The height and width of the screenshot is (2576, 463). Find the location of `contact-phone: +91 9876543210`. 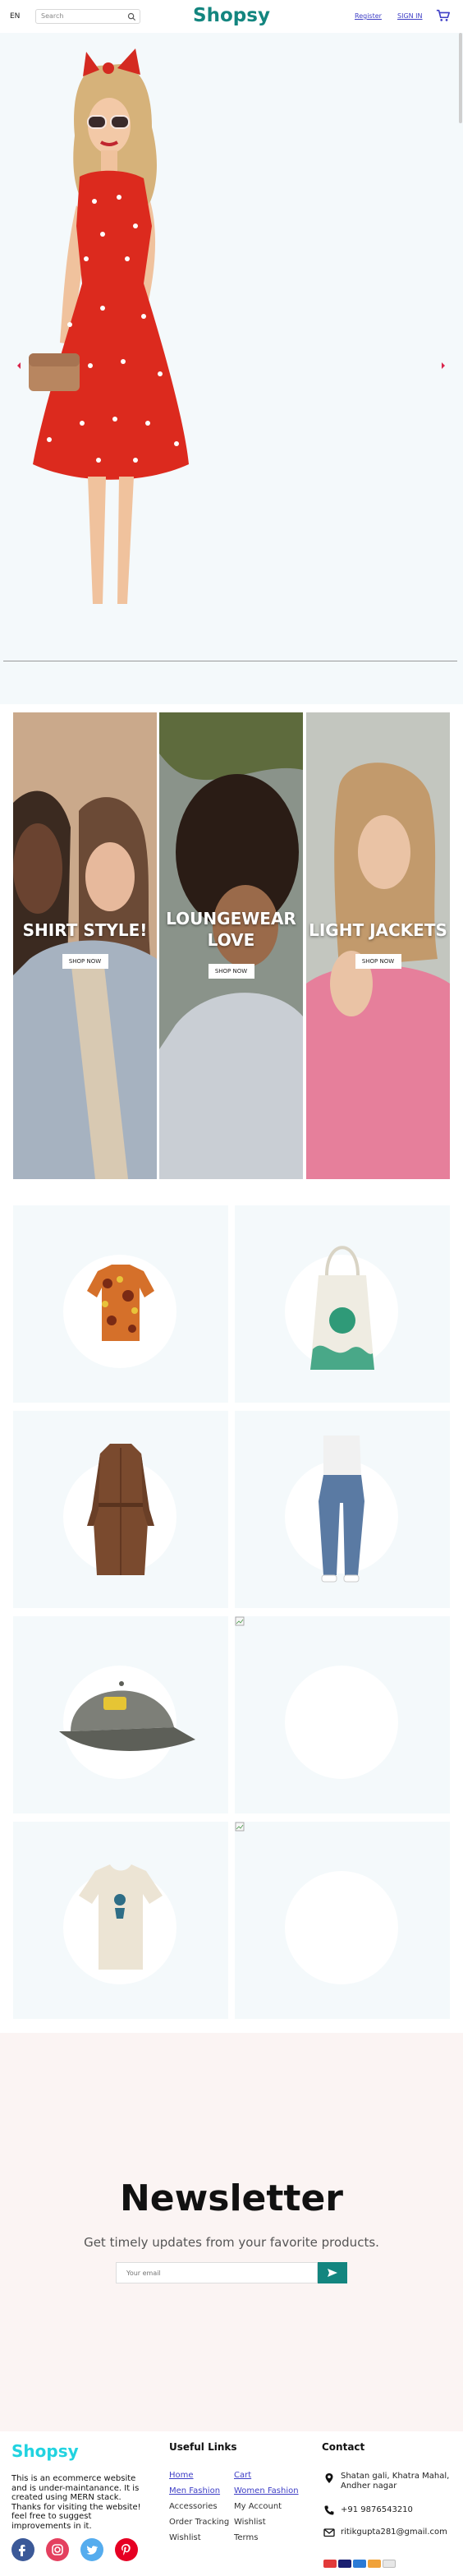

contact-phone: +91 9876543210 is located at coordinates (377, 2509).